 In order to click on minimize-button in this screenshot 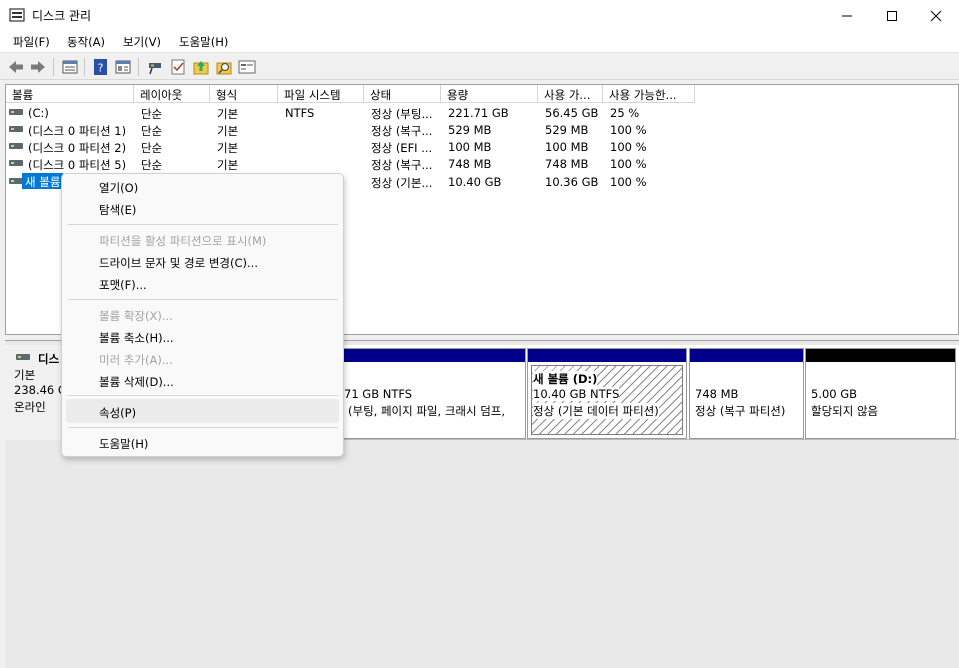, I will do `click(847, 15)`.